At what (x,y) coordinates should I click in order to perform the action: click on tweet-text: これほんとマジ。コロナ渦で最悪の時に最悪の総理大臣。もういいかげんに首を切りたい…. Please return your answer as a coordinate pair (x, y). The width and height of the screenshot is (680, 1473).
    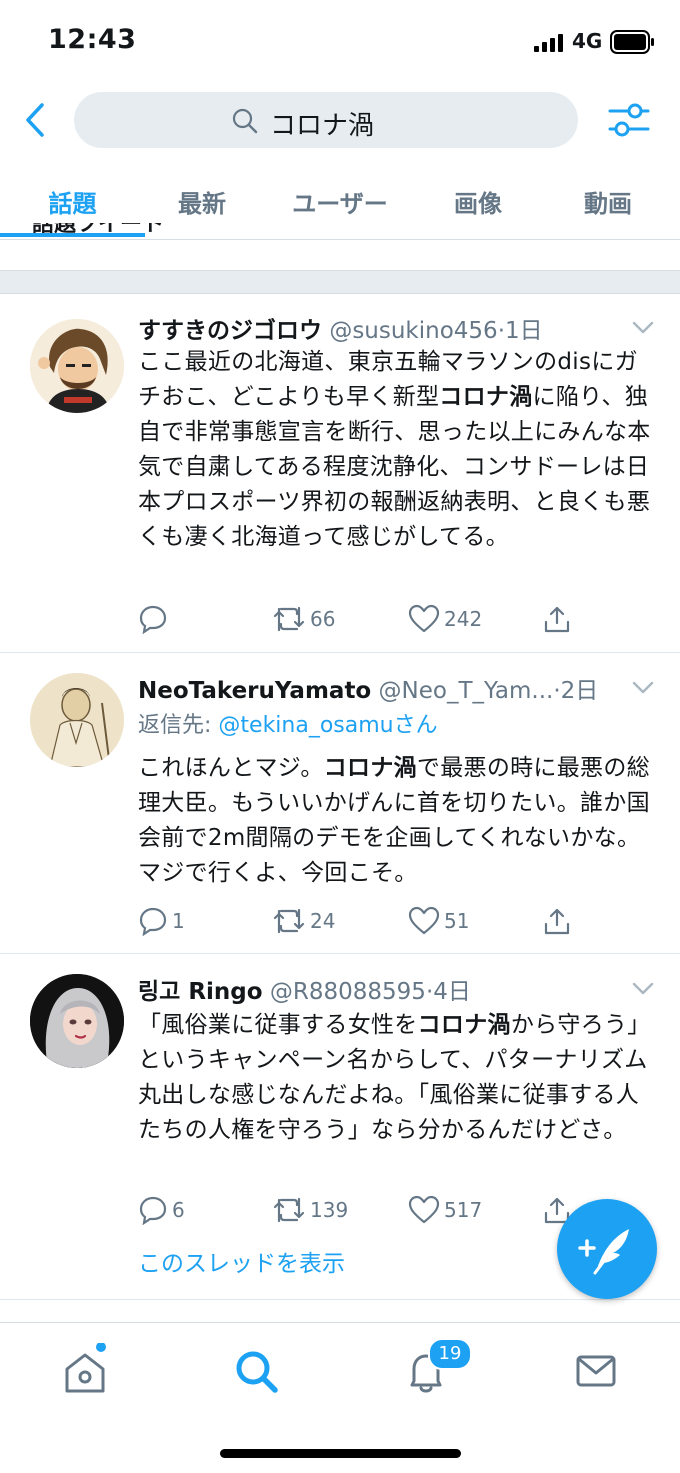
    Looking at the image, I should click on (394, 820).